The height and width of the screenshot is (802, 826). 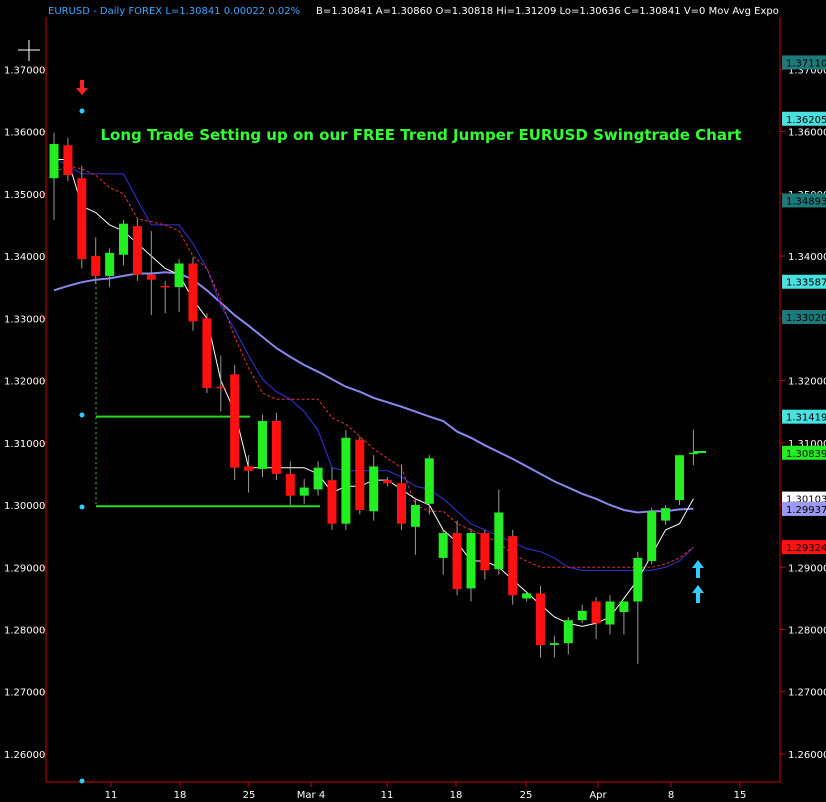 I want to click on price-label-text: 1.34893, so click(x=806, y=201).